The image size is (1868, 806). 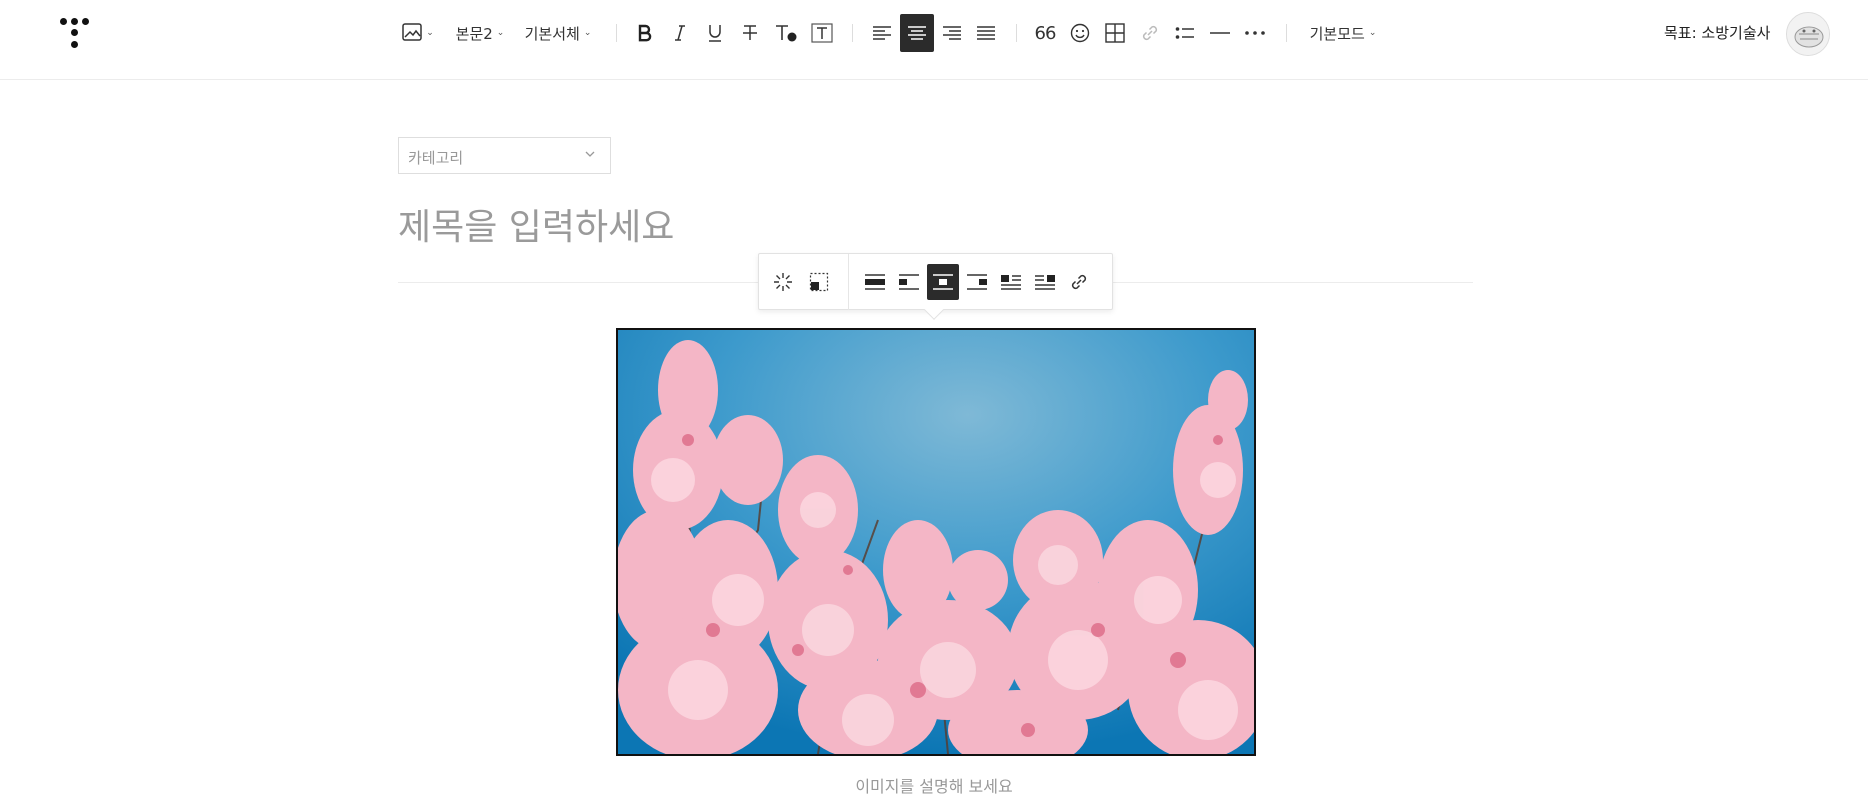 I want to click on tistory-logo, so click(x=75, y=34).